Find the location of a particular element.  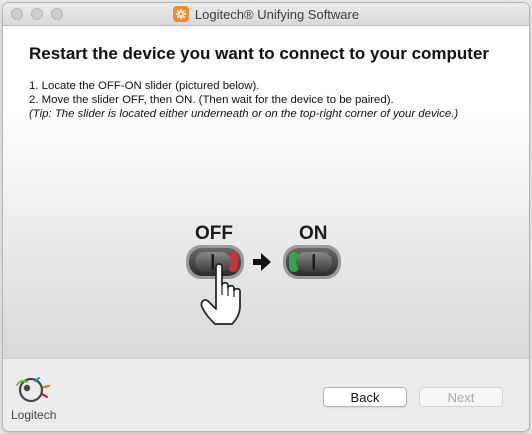

arrow-right-icon is located at coordinates (262, 262).